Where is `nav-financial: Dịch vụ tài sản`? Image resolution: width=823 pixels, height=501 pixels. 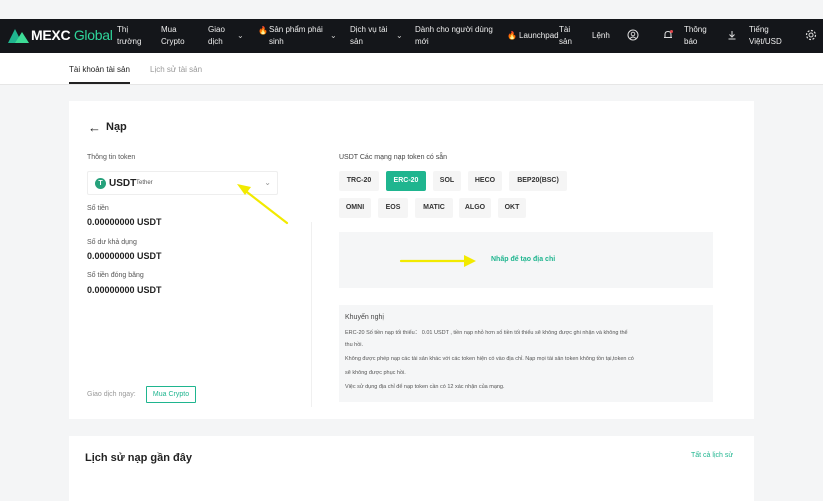 nav-financial: Dịch vụ tài sản is located at coordinates (372, 36).